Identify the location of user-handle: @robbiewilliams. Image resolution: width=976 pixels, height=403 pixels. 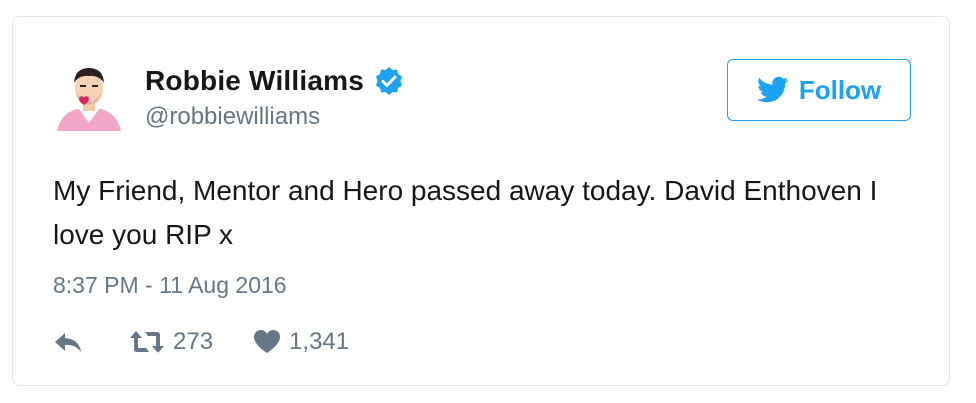
(274, 117).